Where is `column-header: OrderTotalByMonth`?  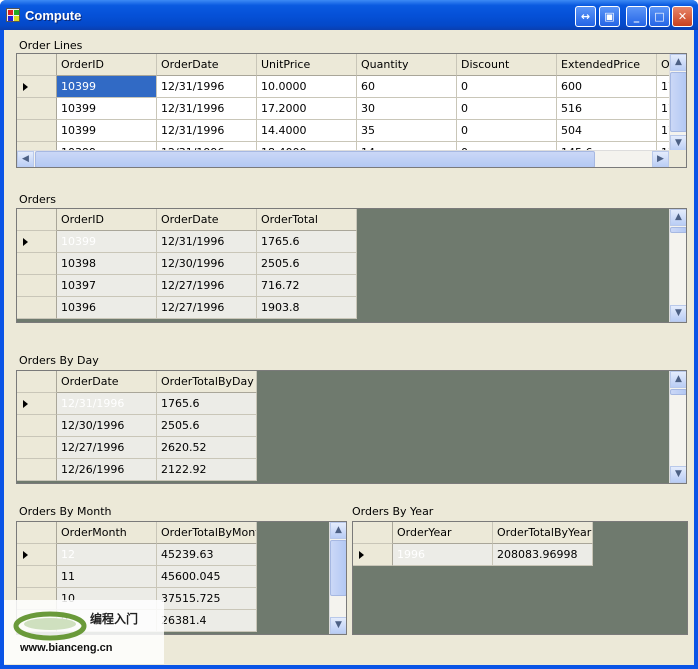 column-header: OrderTotalByMonth is located at coordinates (207, 533).